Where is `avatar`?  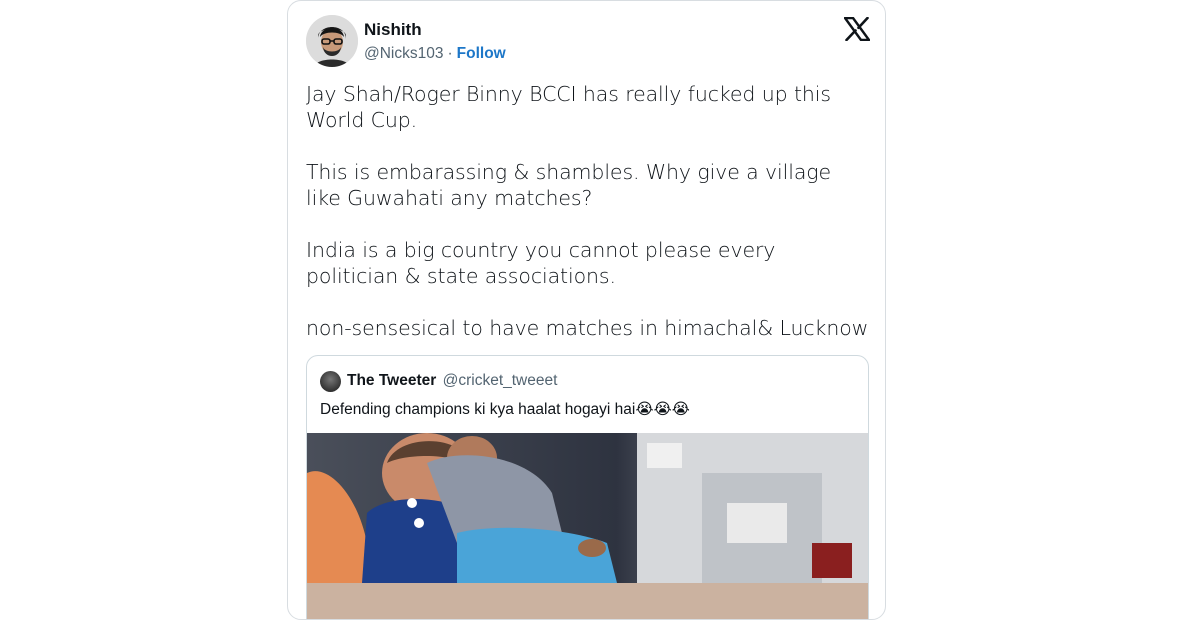
avatar is located at coordinates (332, 41).